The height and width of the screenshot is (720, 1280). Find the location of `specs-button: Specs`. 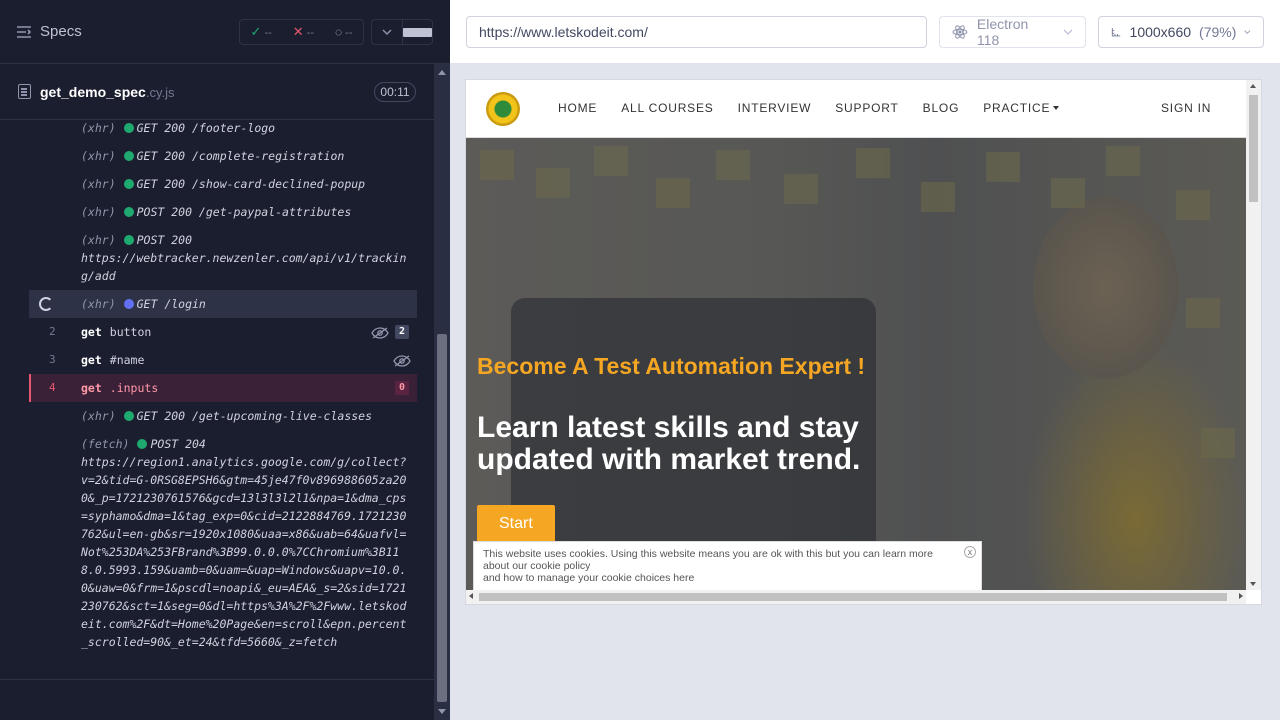

specs-button: Specs is located at coordinates (49, 31).